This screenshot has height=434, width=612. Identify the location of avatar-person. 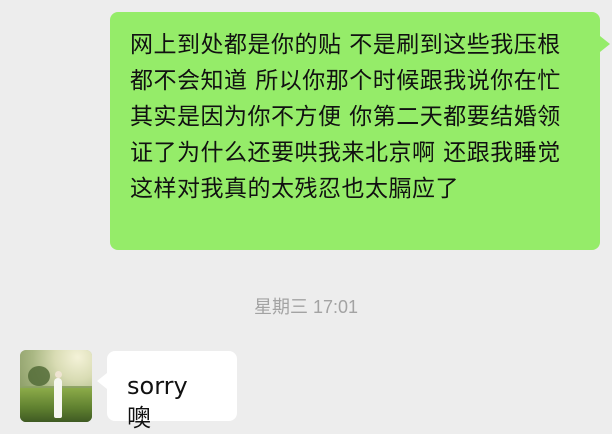
(58, 398).